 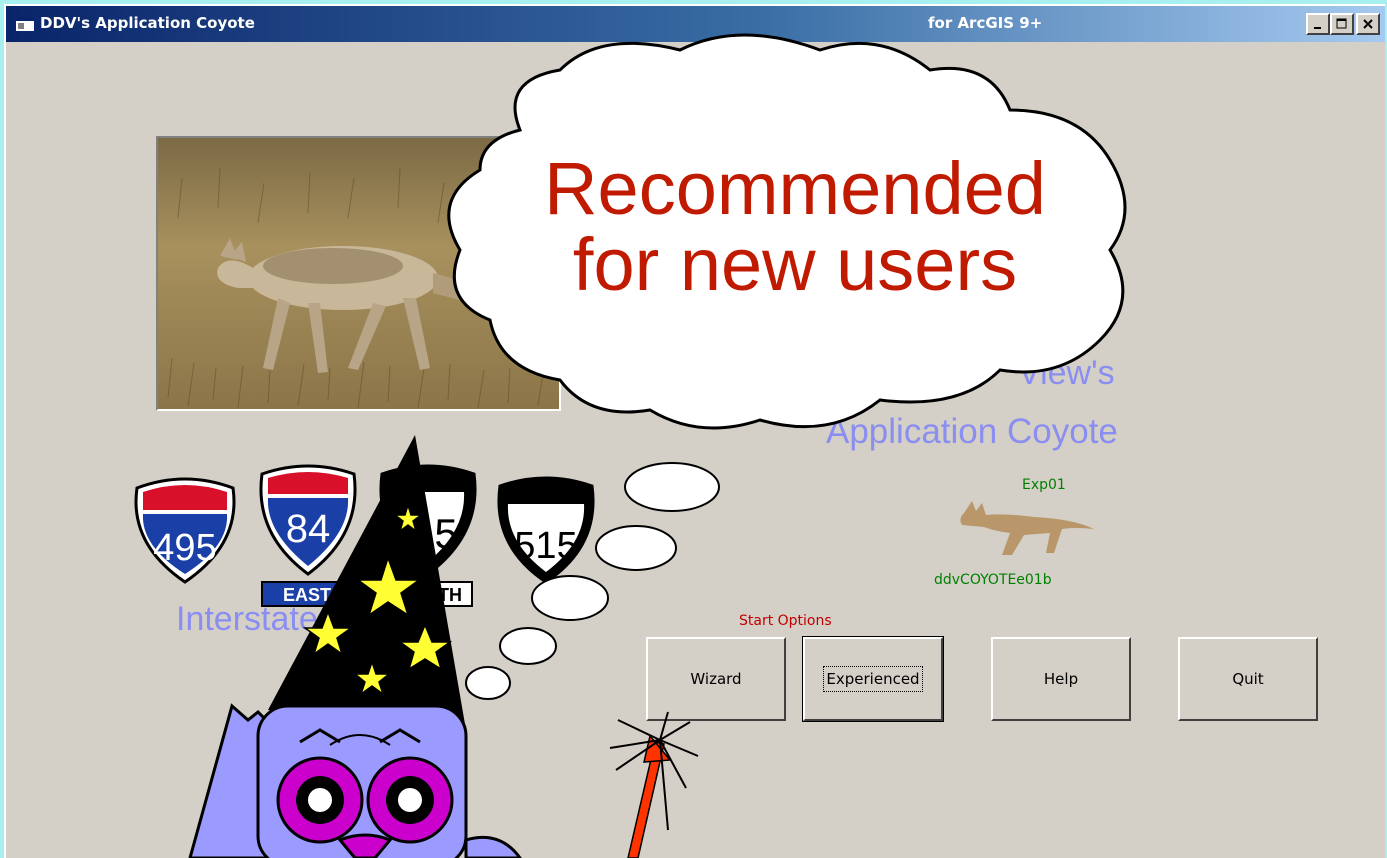 What do you see at coordinates (355, 780) in the screenshot?
I see `wizard-owl` at bounding box center [355, 780].